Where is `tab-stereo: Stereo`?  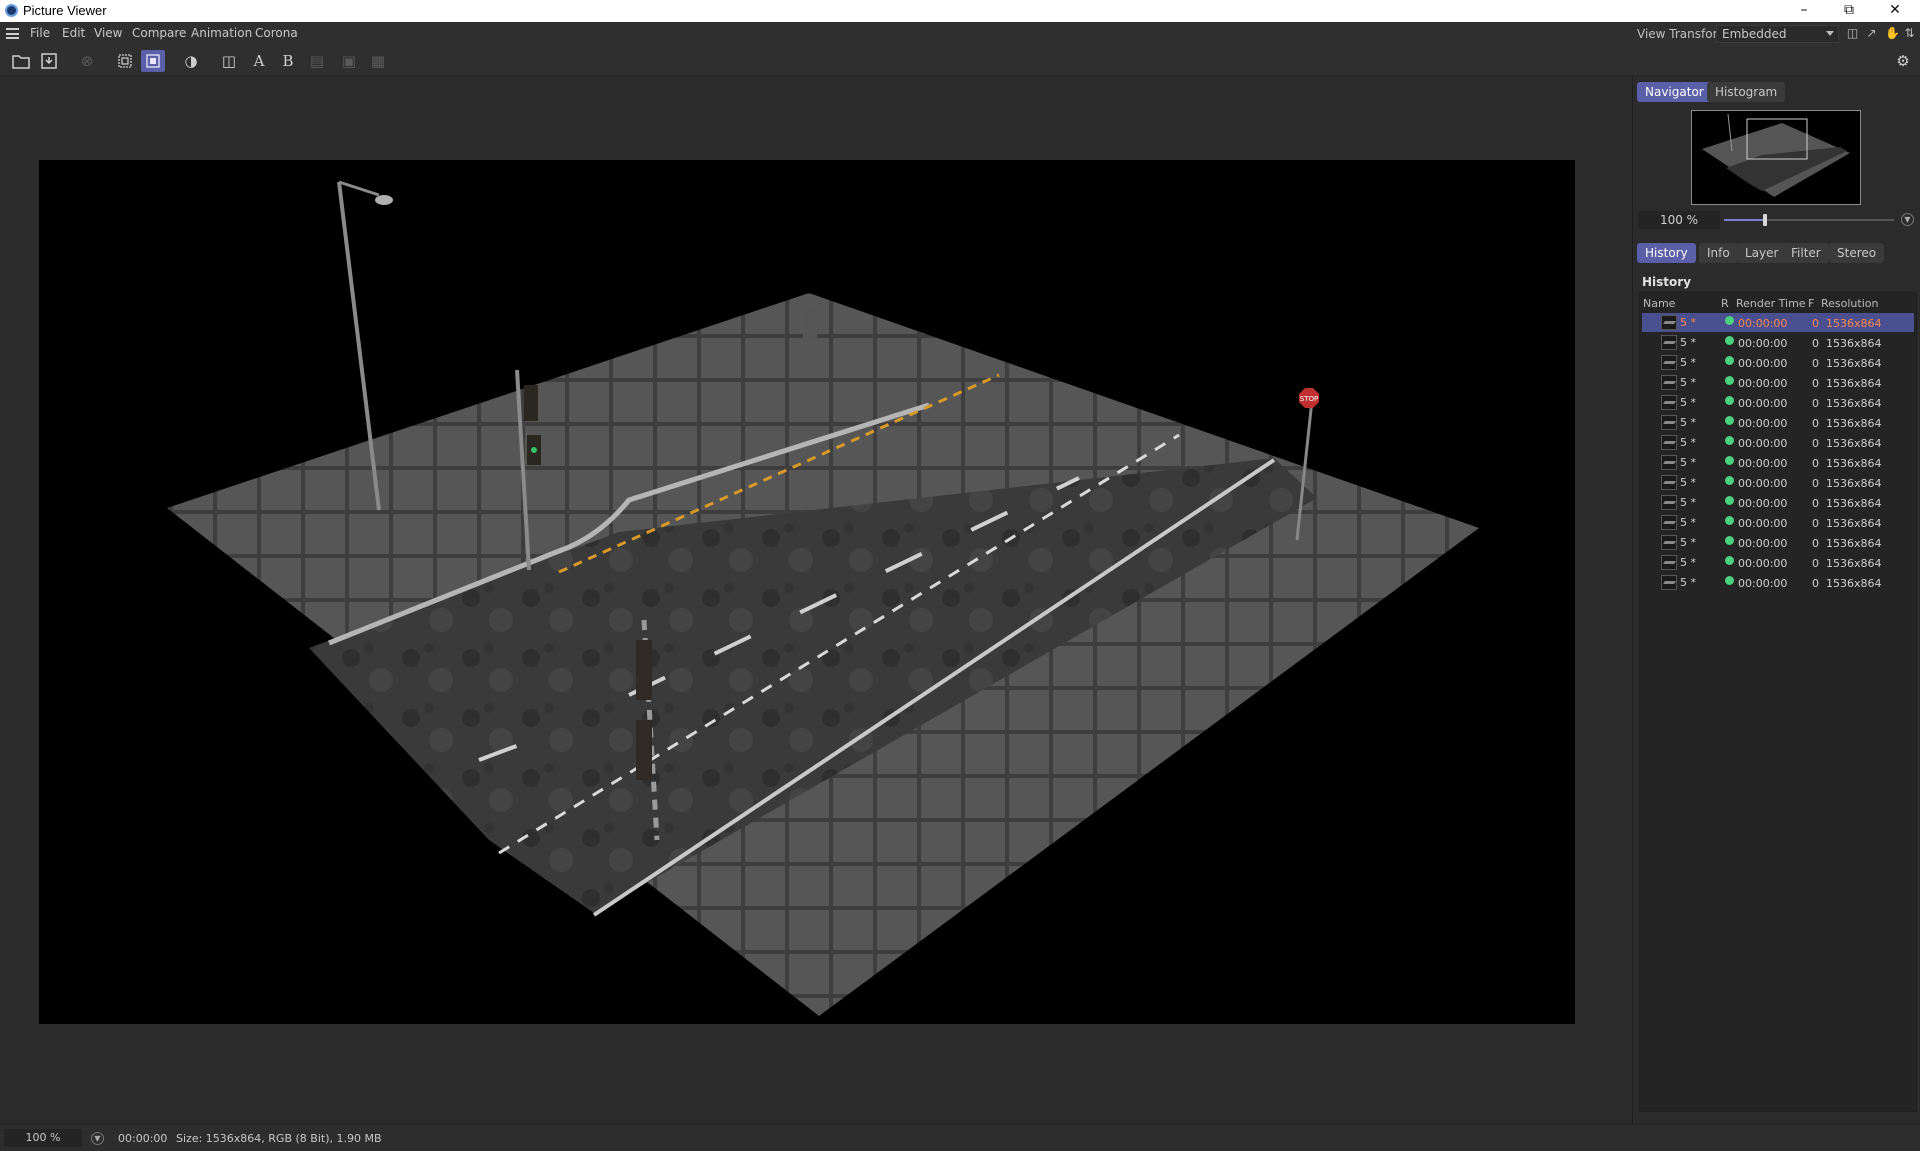 tab-stereo: Stereo is located at coordinates (1857, 253).